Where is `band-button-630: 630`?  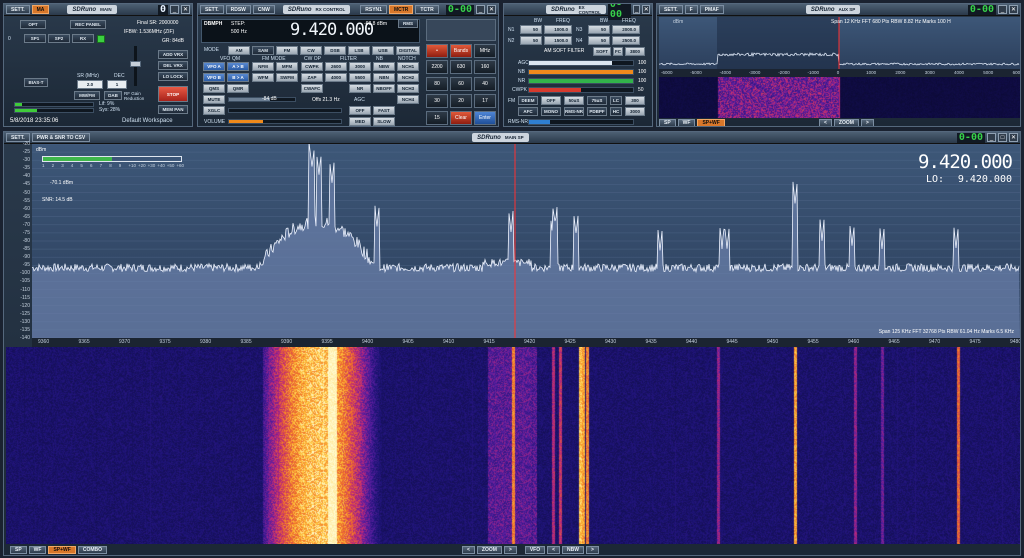 band-button-630: 630 is located at coordinates (461, 67).